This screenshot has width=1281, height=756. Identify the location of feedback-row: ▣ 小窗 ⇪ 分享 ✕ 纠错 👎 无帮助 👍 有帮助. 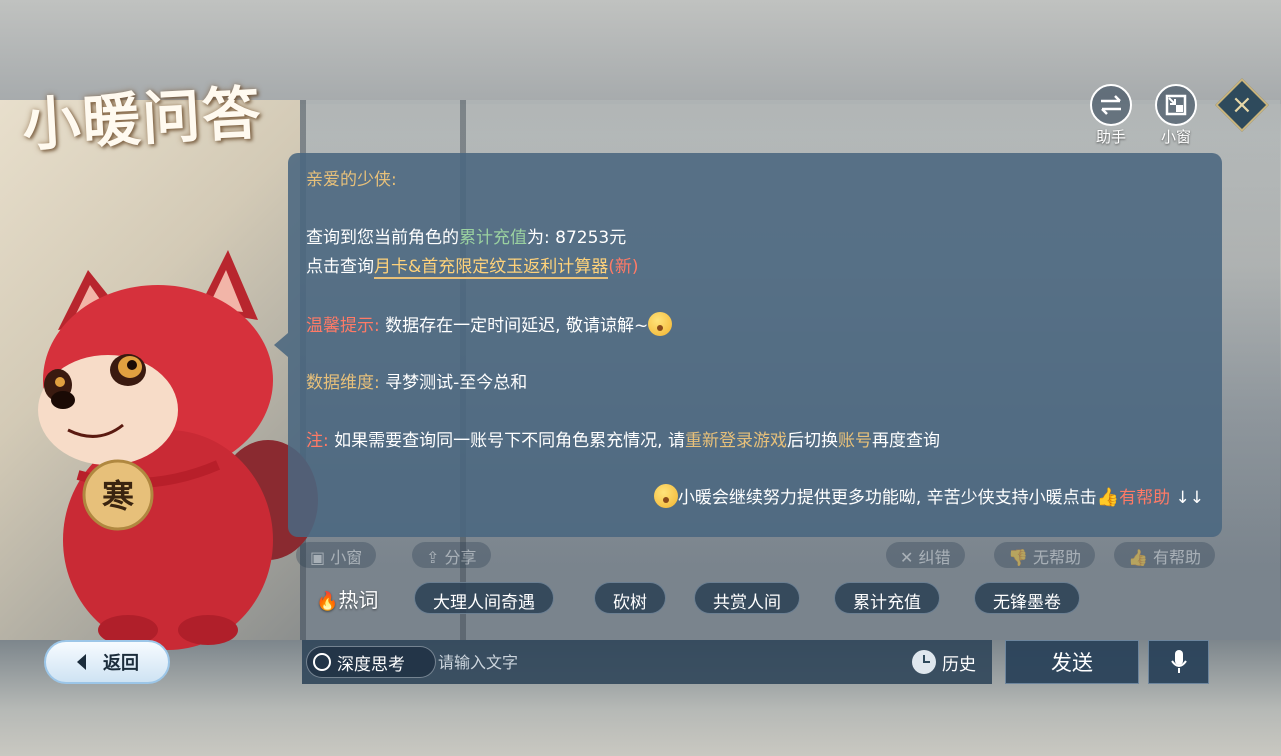
(640, 555).